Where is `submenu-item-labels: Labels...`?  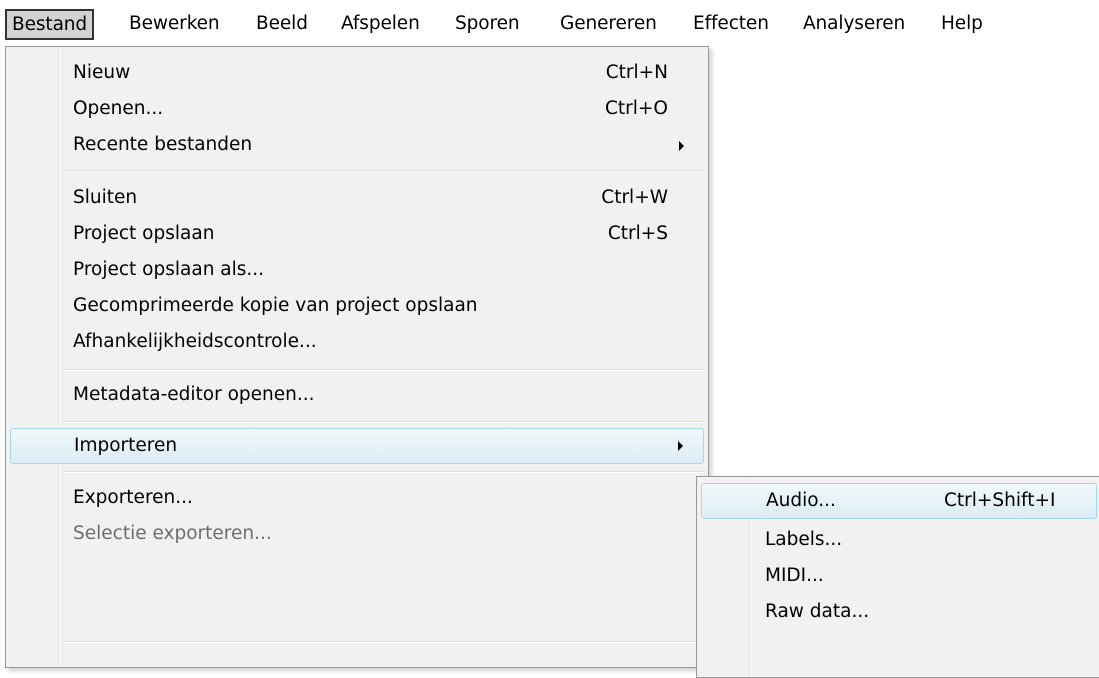 submenu-item-labels: Labels... is located at coordinates (899, 540).